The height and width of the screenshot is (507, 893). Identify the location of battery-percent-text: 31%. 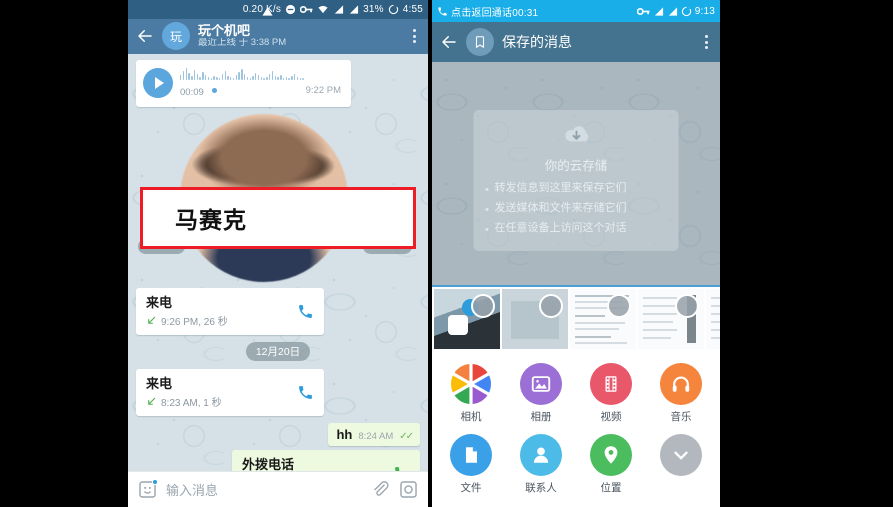
(373, 10).